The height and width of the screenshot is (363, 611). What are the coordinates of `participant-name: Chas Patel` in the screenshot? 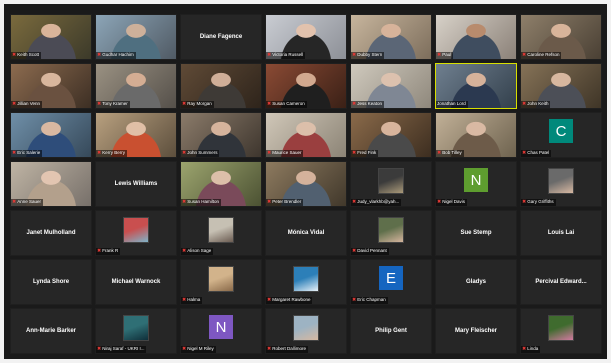 It's located at (538, 153).